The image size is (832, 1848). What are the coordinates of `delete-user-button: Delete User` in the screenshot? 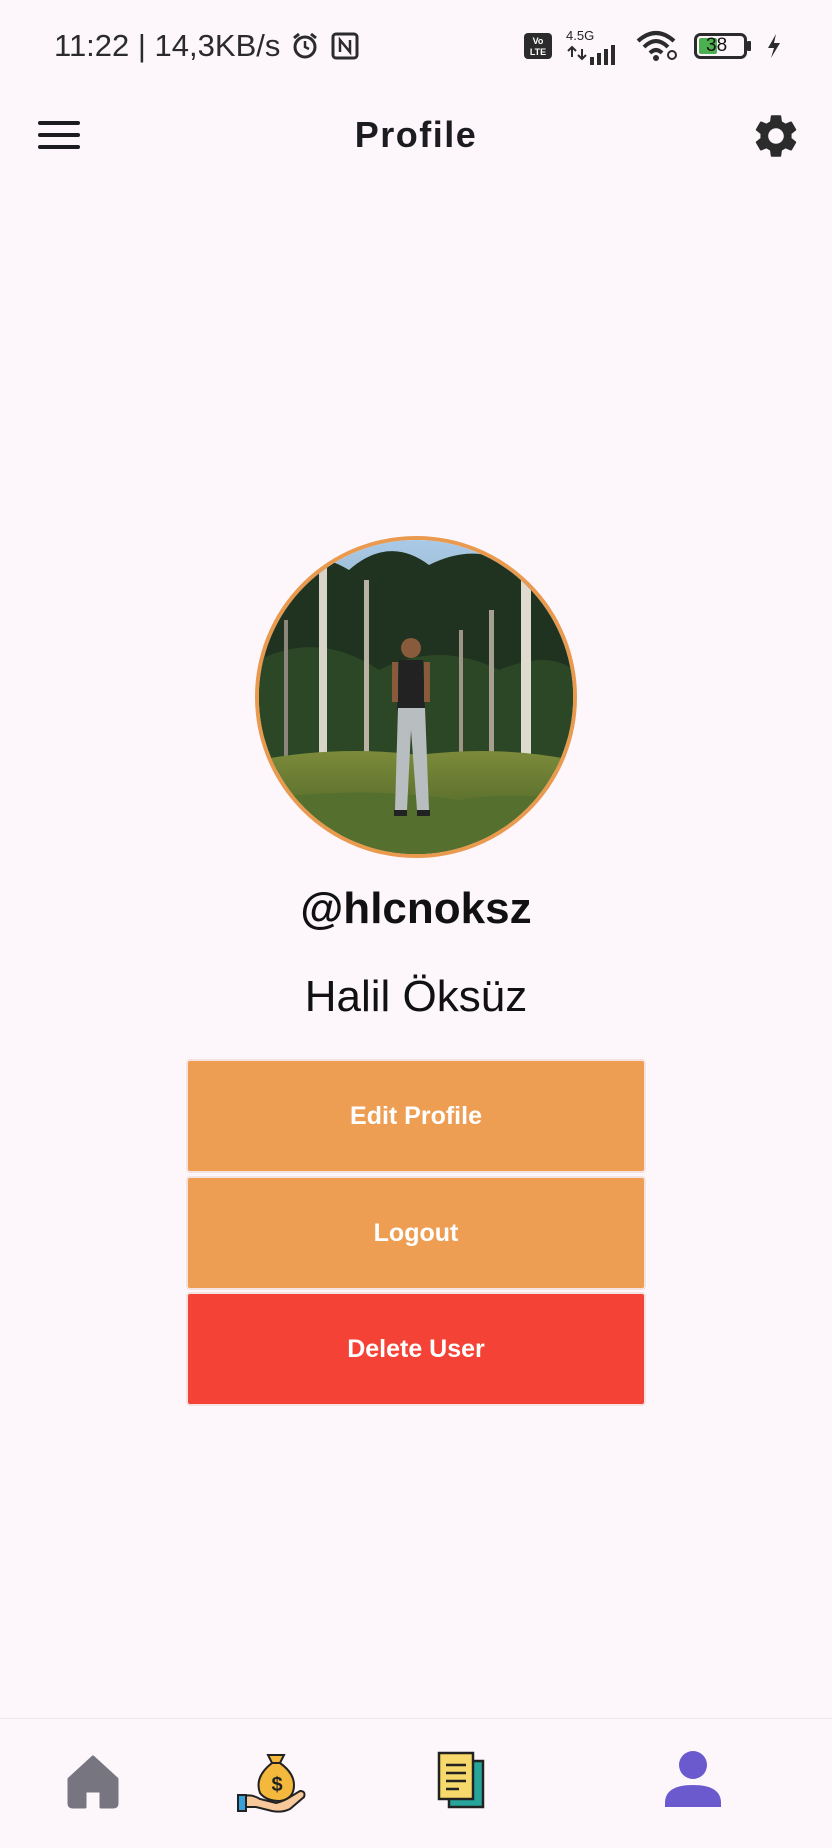 It's located at (416, 1349).